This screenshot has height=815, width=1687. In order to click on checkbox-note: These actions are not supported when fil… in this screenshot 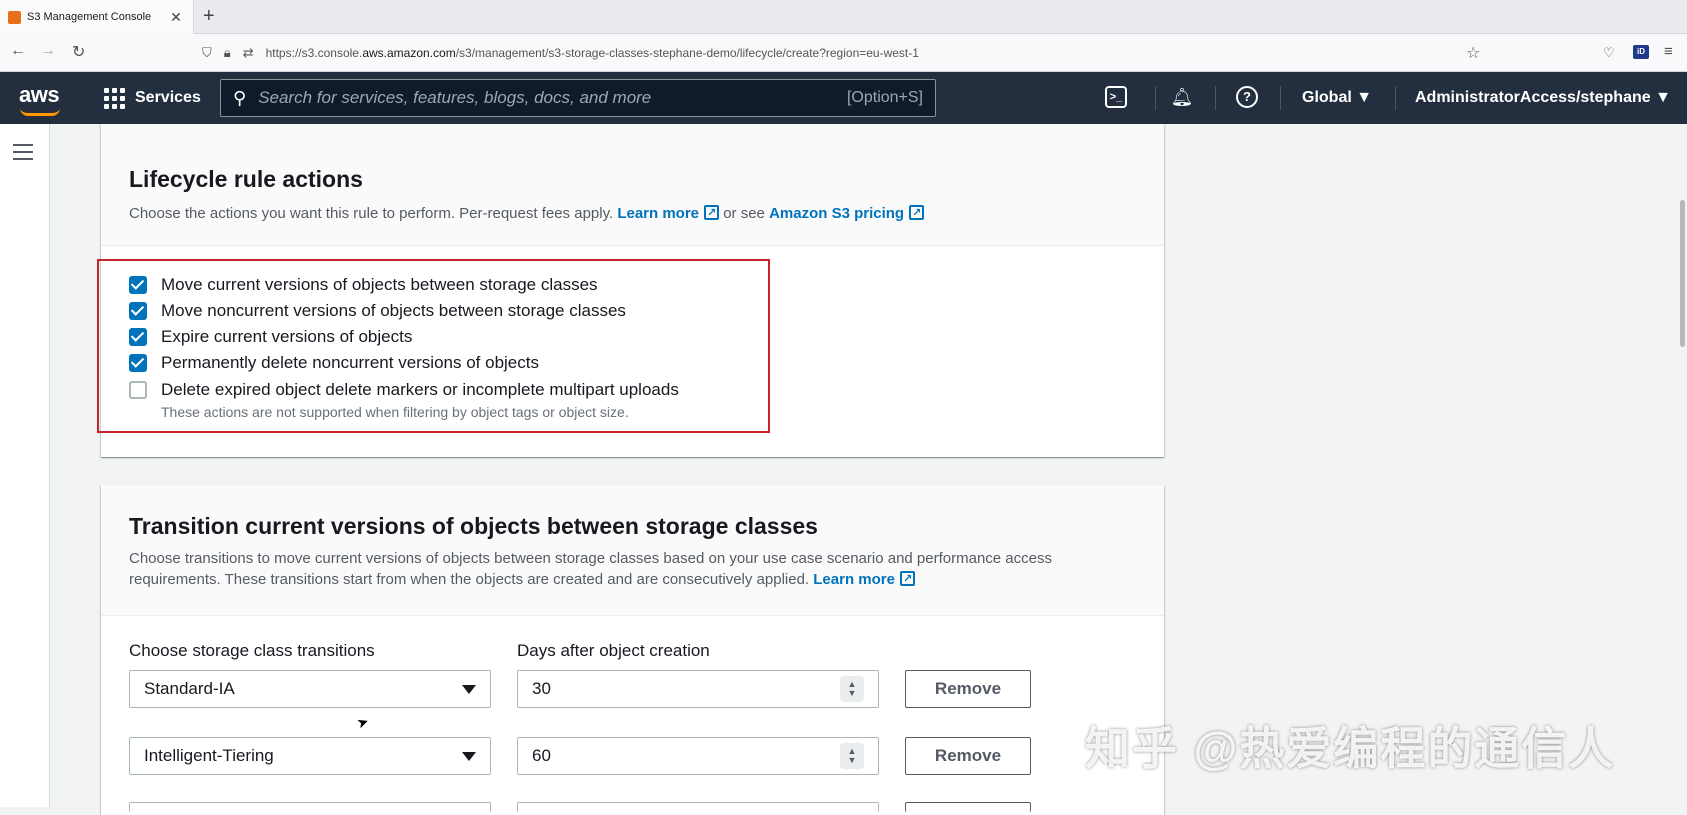, I will do `click(395, 412)`.